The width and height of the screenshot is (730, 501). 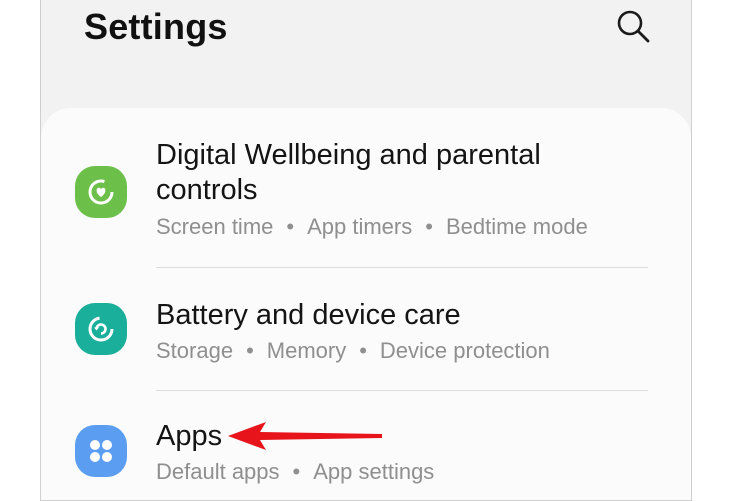 What do you see at coordinates (101, 451) in the screenshot?
I see `apps-grid-icon` at bounding box center [101, 451].